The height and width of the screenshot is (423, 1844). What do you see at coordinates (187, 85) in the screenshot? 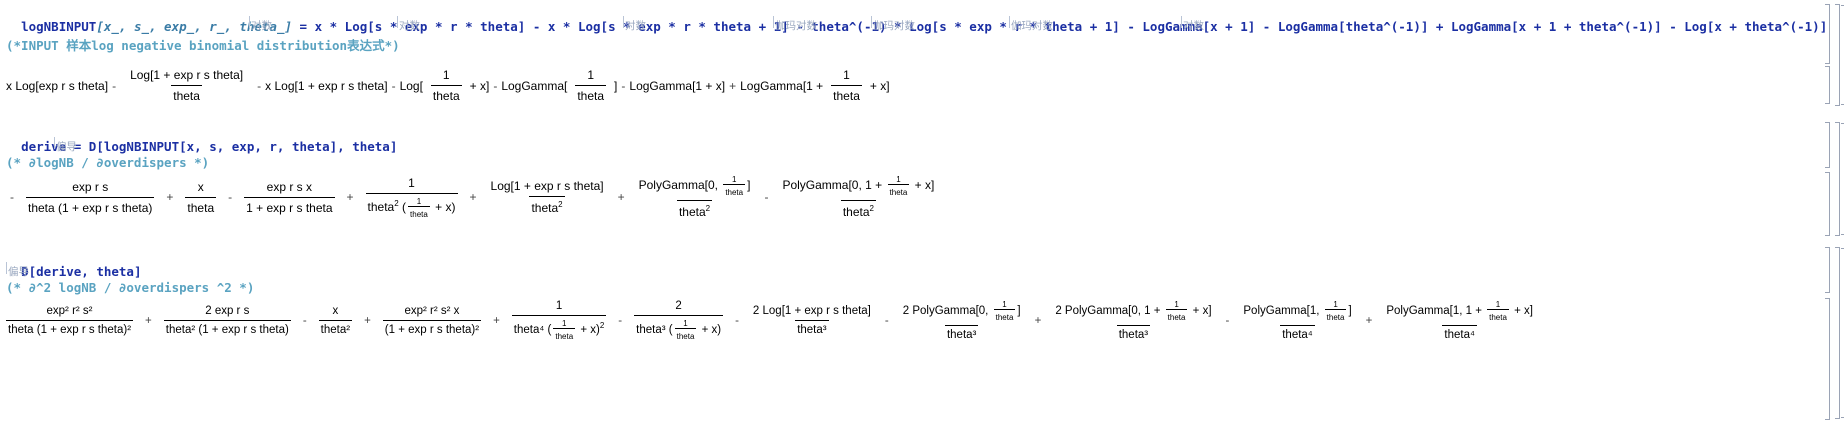
I see `fraction: Log[1 + exp r s theta] theta` at bounding box center [187, 85].